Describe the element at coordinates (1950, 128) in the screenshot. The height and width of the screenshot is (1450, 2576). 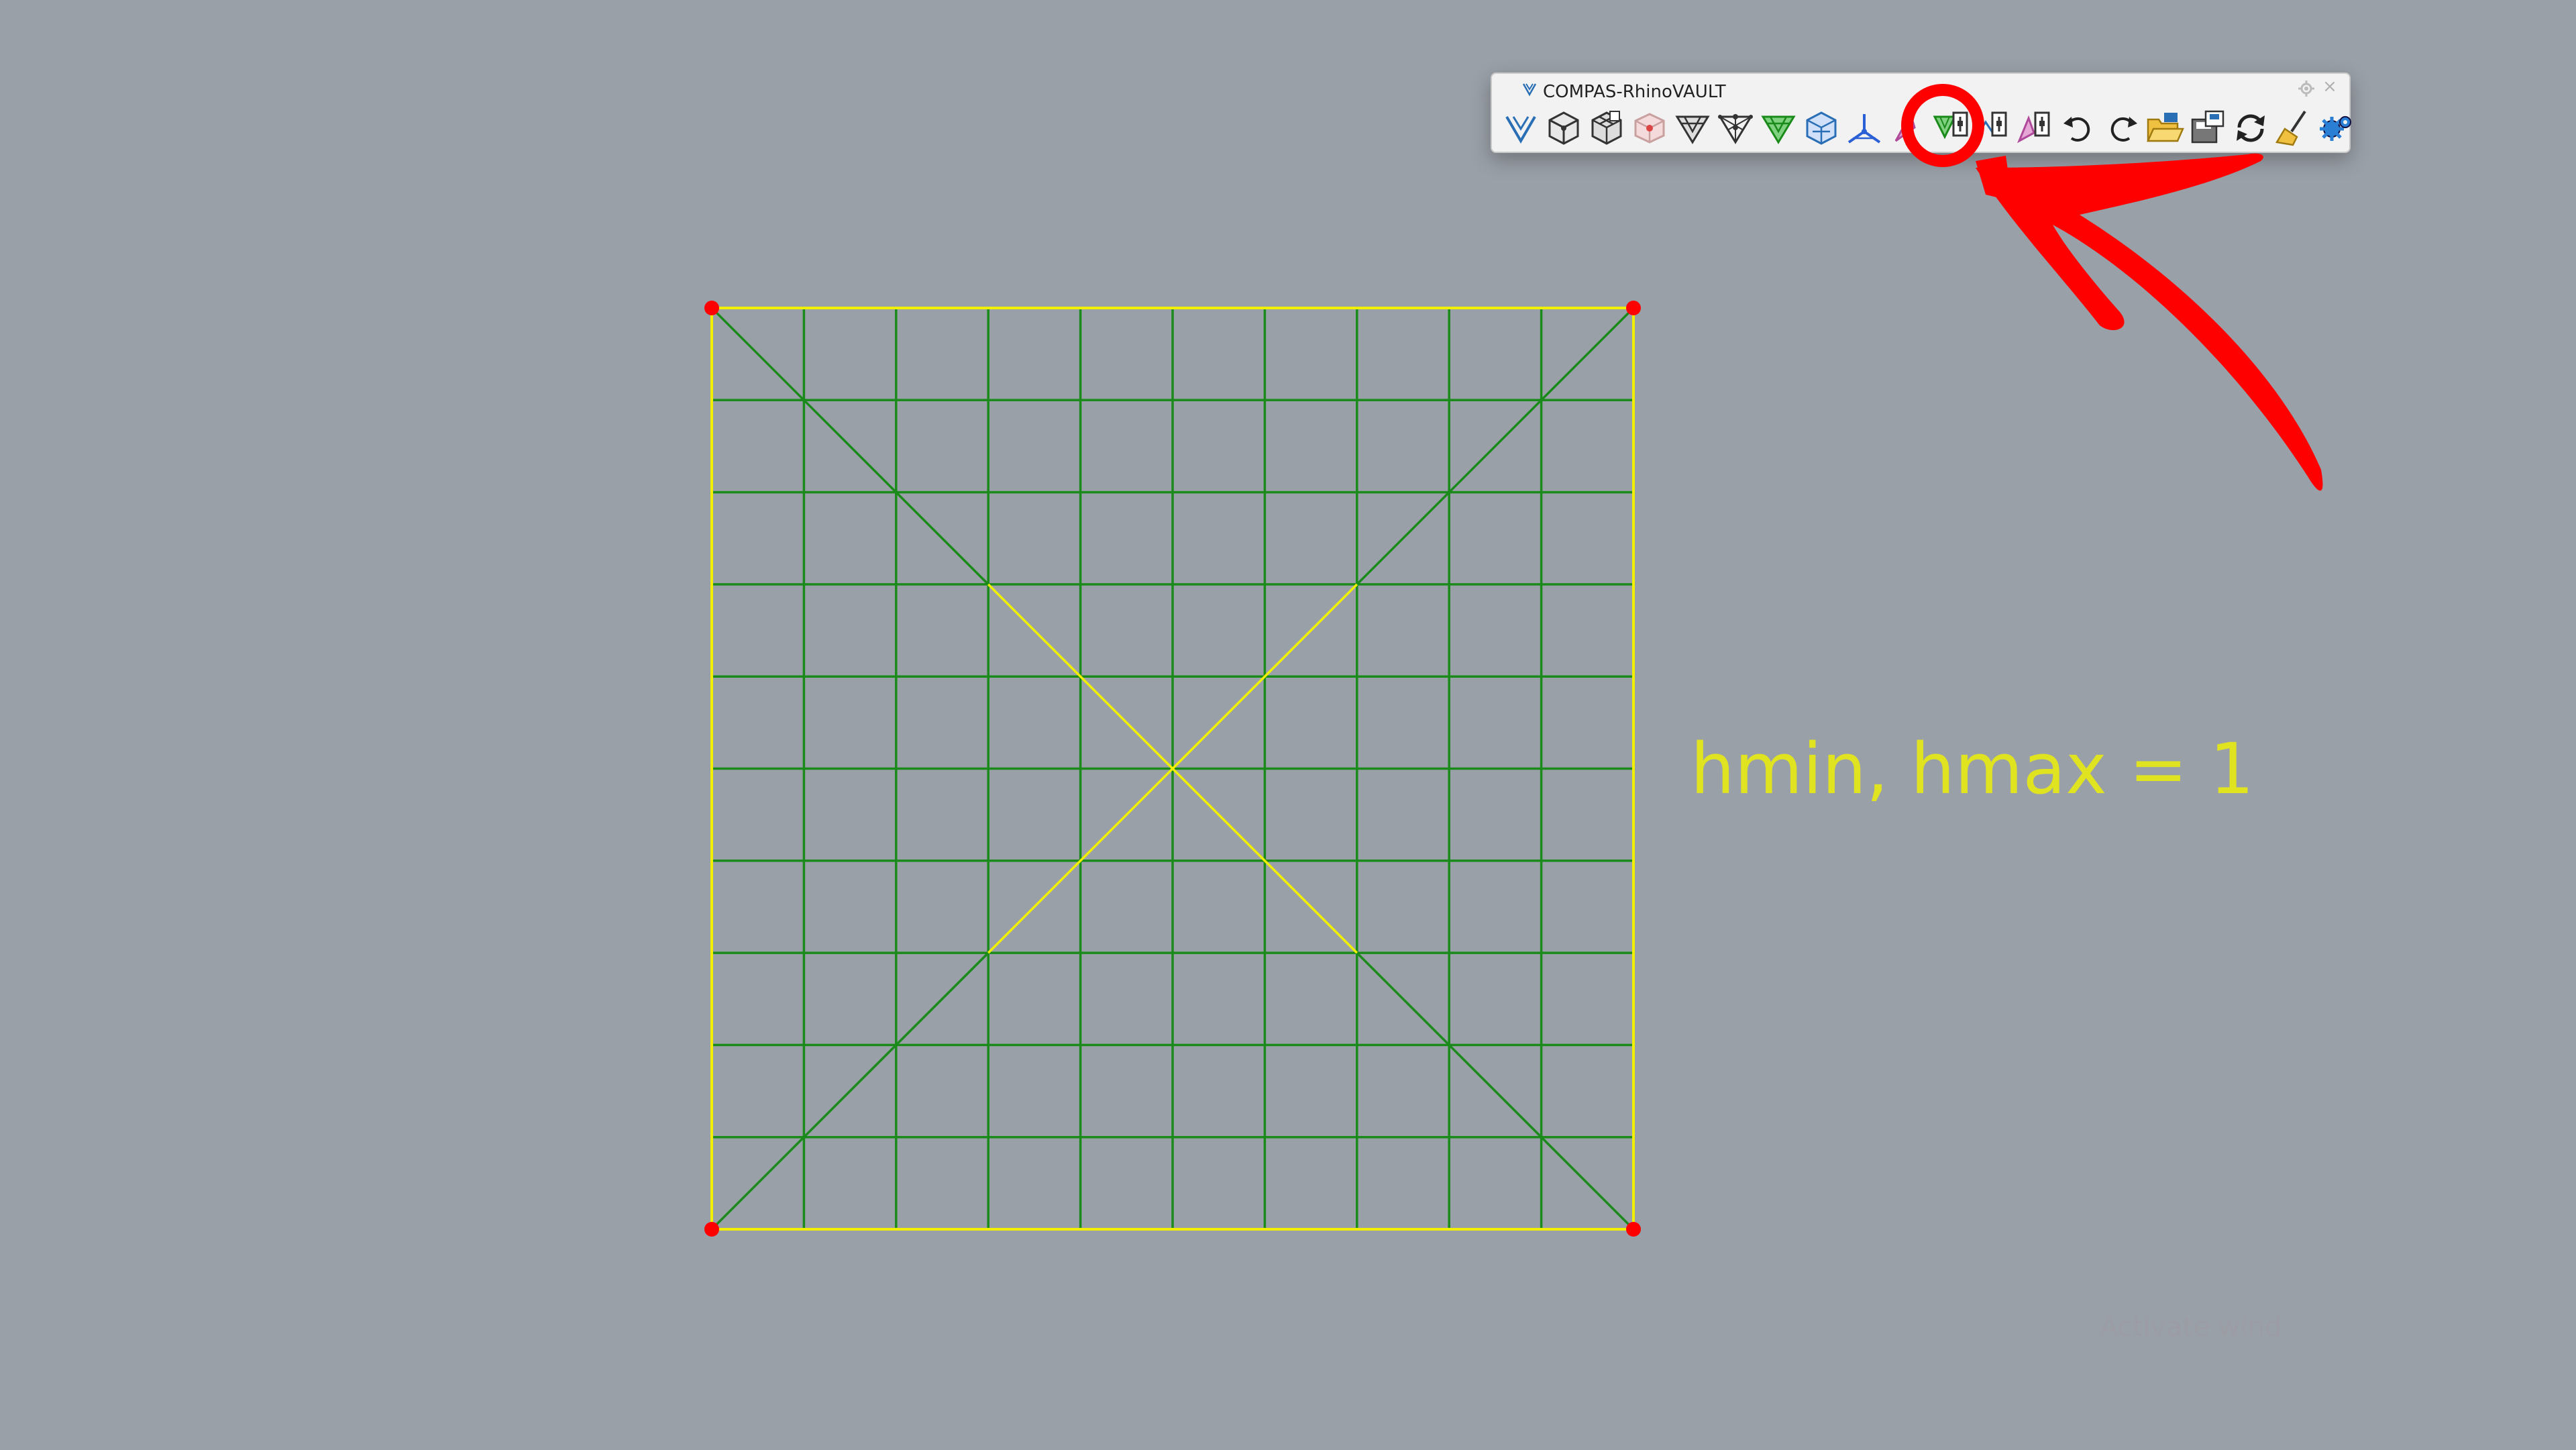
I see `modify-form-icon` at that location.